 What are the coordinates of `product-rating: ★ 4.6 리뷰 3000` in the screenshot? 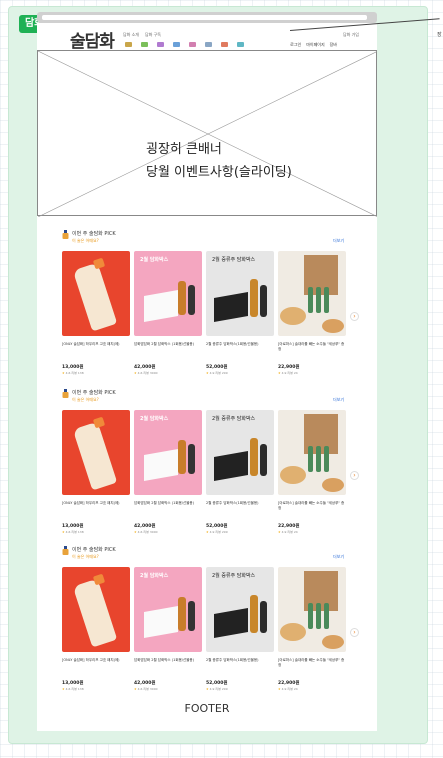 It's located at (168, 689).